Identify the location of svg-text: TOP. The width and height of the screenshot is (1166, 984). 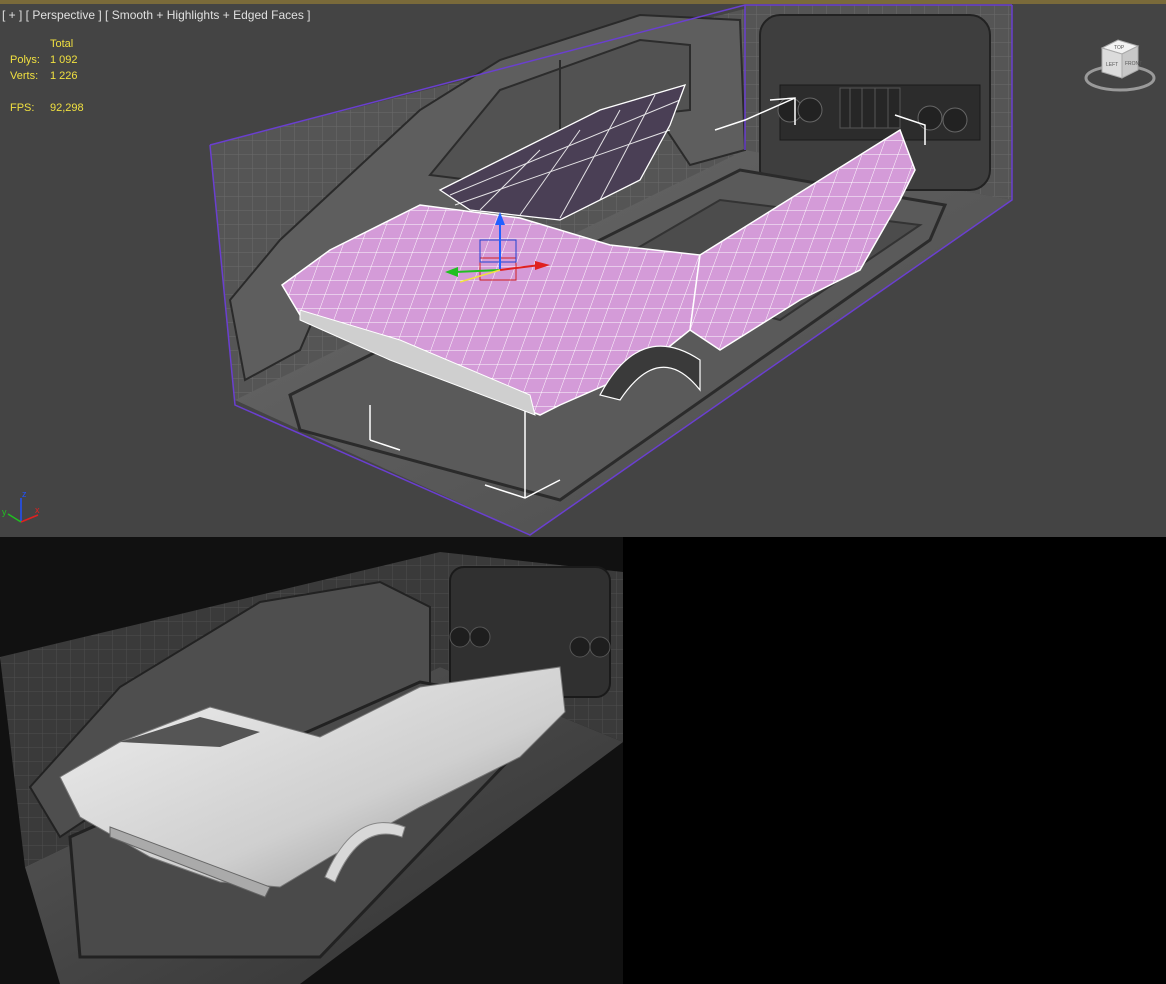
(1119, 48).